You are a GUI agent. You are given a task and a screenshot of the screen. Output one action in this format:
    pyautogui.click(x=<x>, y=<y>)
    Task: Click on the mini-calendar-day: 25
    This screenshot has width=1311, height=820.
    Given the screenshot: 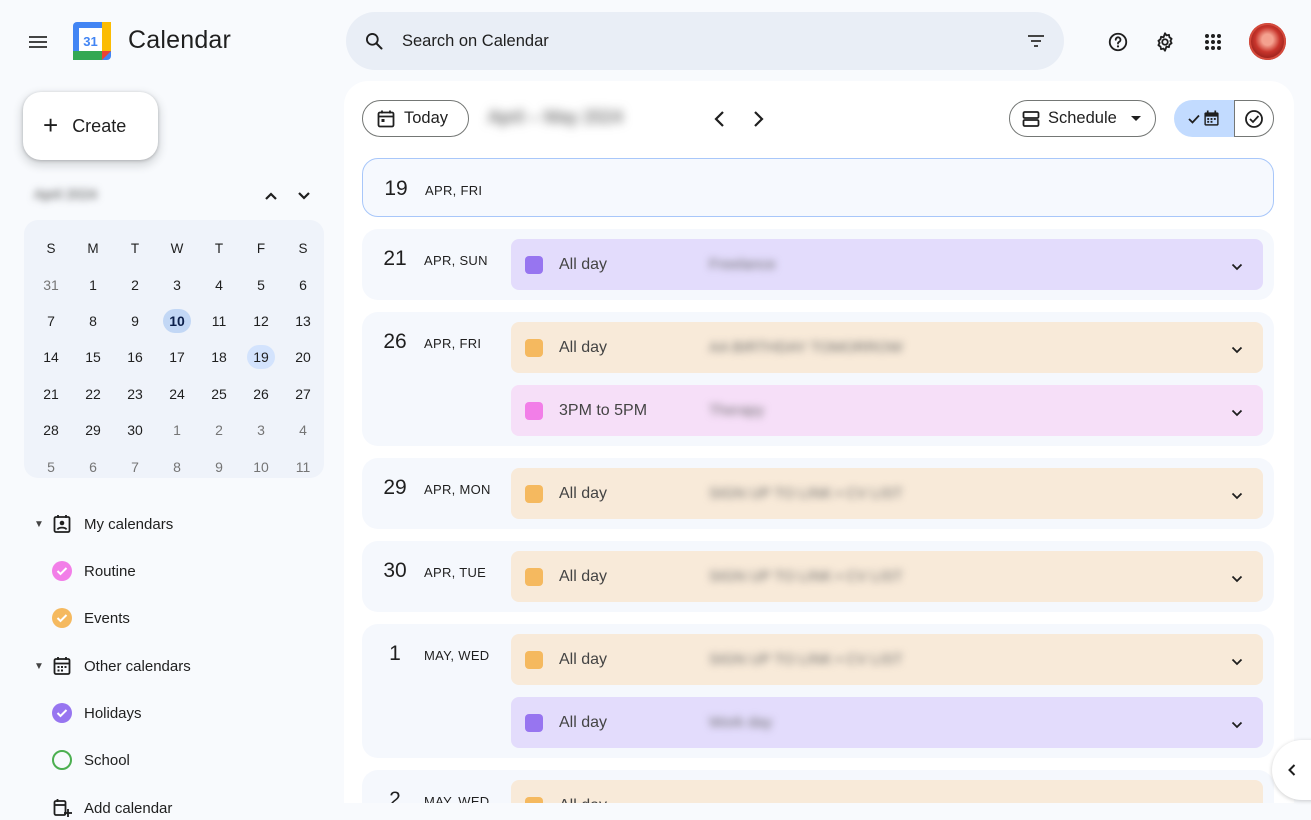 What is the action you would take?
    pyautogui.click(x=219, y=394)
    